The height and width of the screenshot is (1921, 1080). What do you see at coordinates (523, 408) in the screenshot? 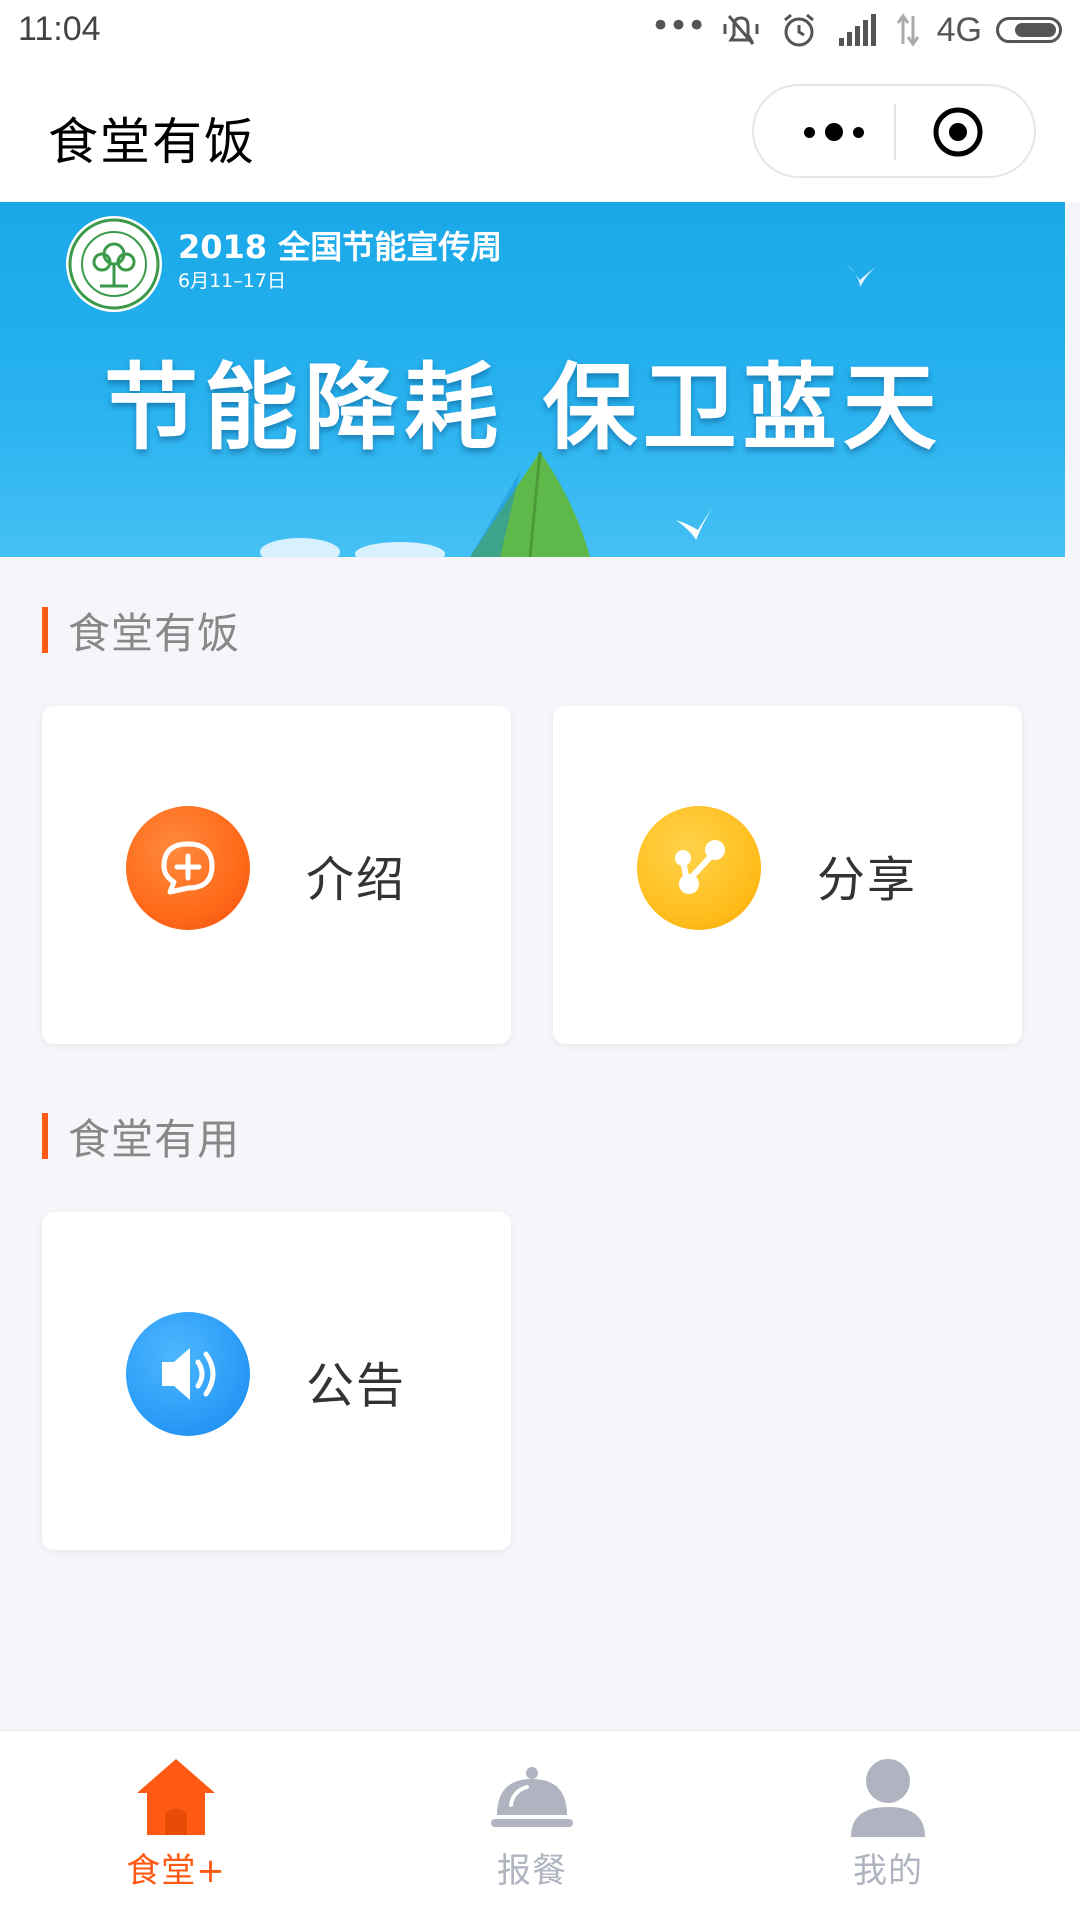
I see `banner-slogan: 节能降耗 保卫蓝天` at bounding box center [523, 408].